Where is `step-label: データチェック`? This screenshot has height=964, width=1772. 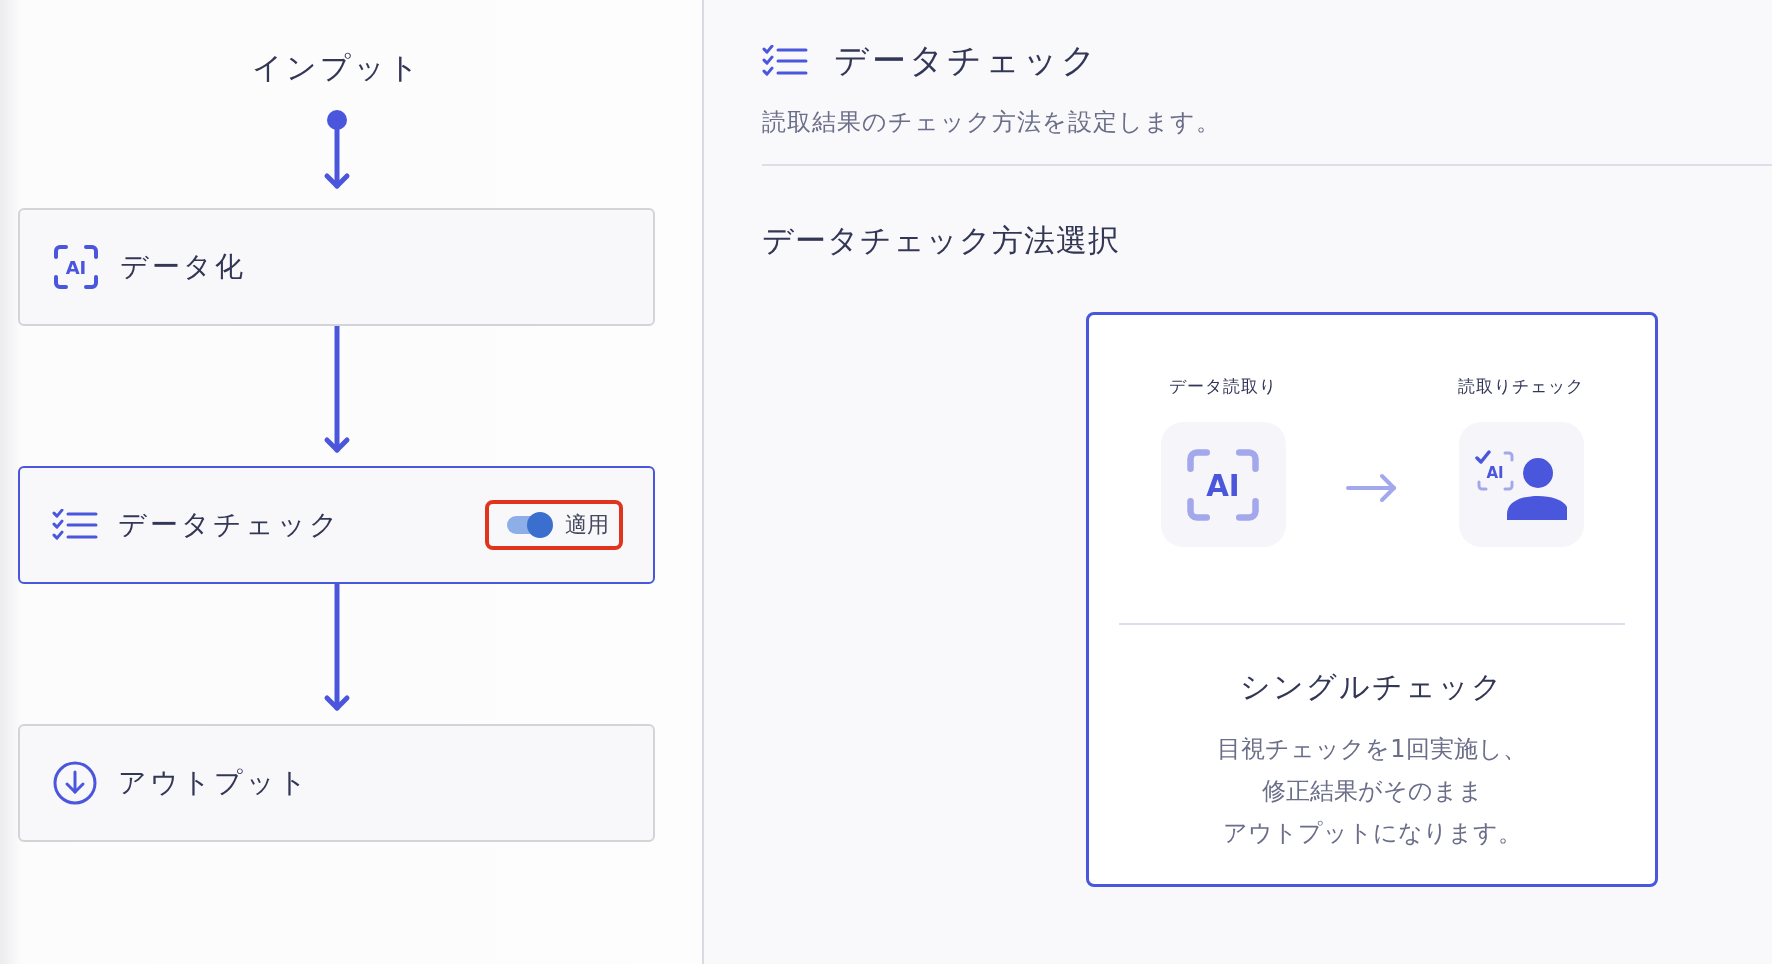 step-label: データチェック is located at coordinates (230, 525).